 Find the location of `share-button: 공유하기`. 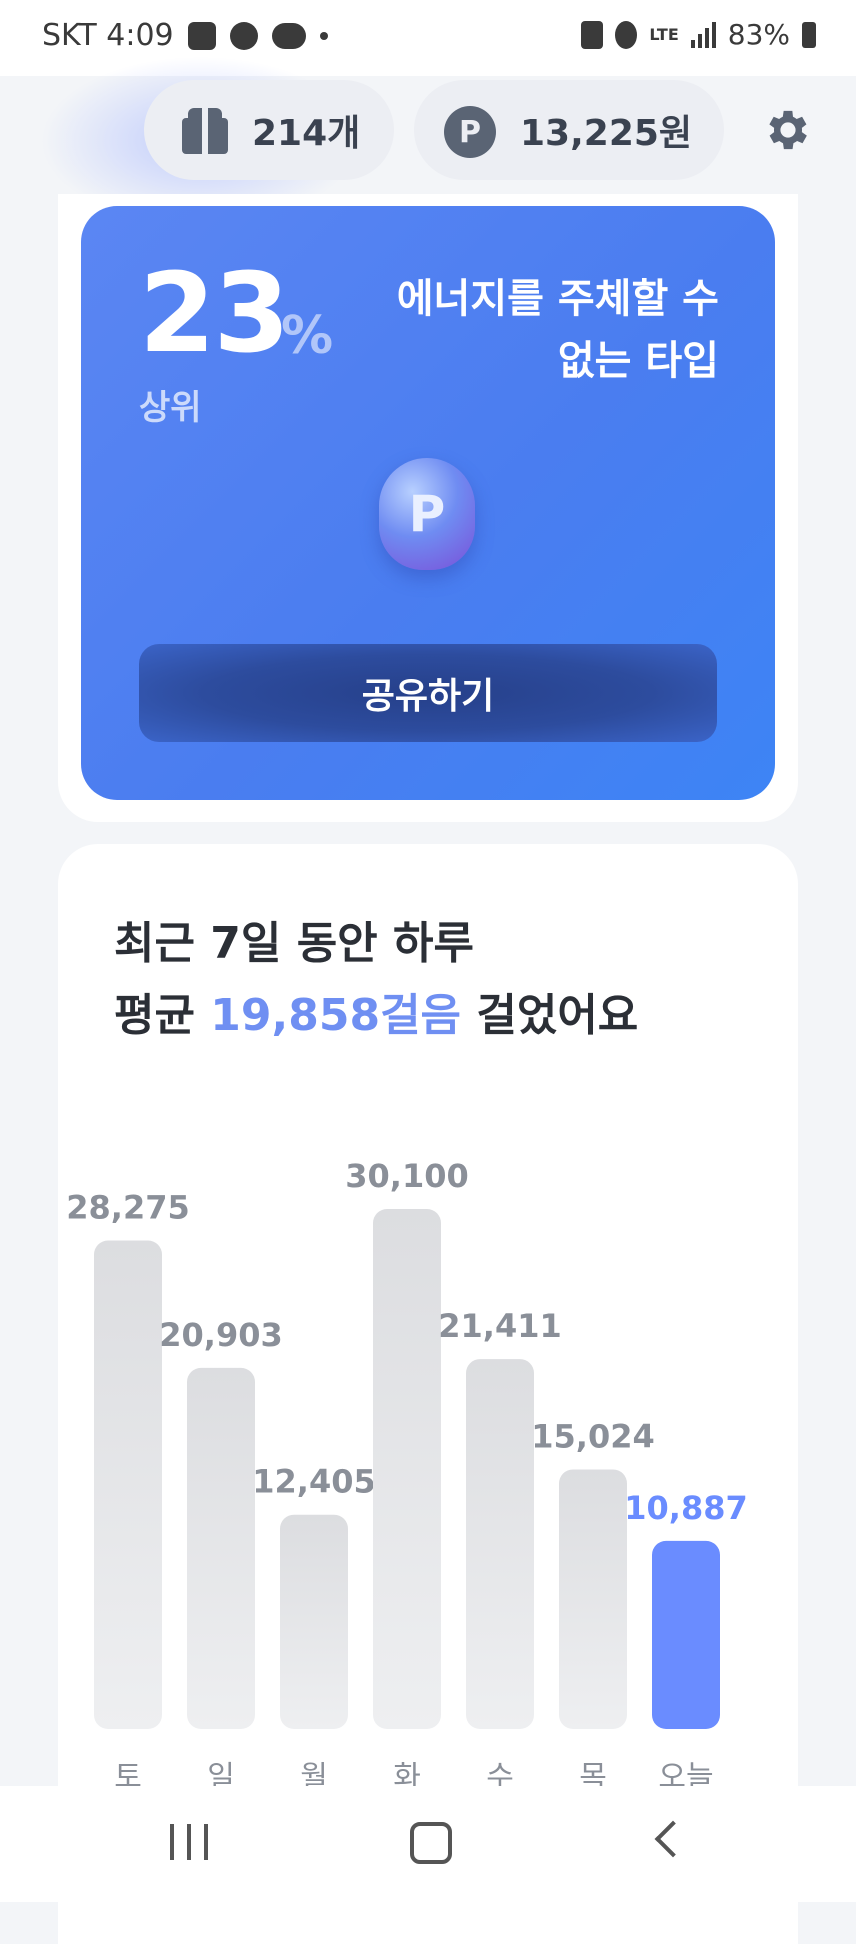

share-button: 공유하기 is located at coordinates (428, 693).